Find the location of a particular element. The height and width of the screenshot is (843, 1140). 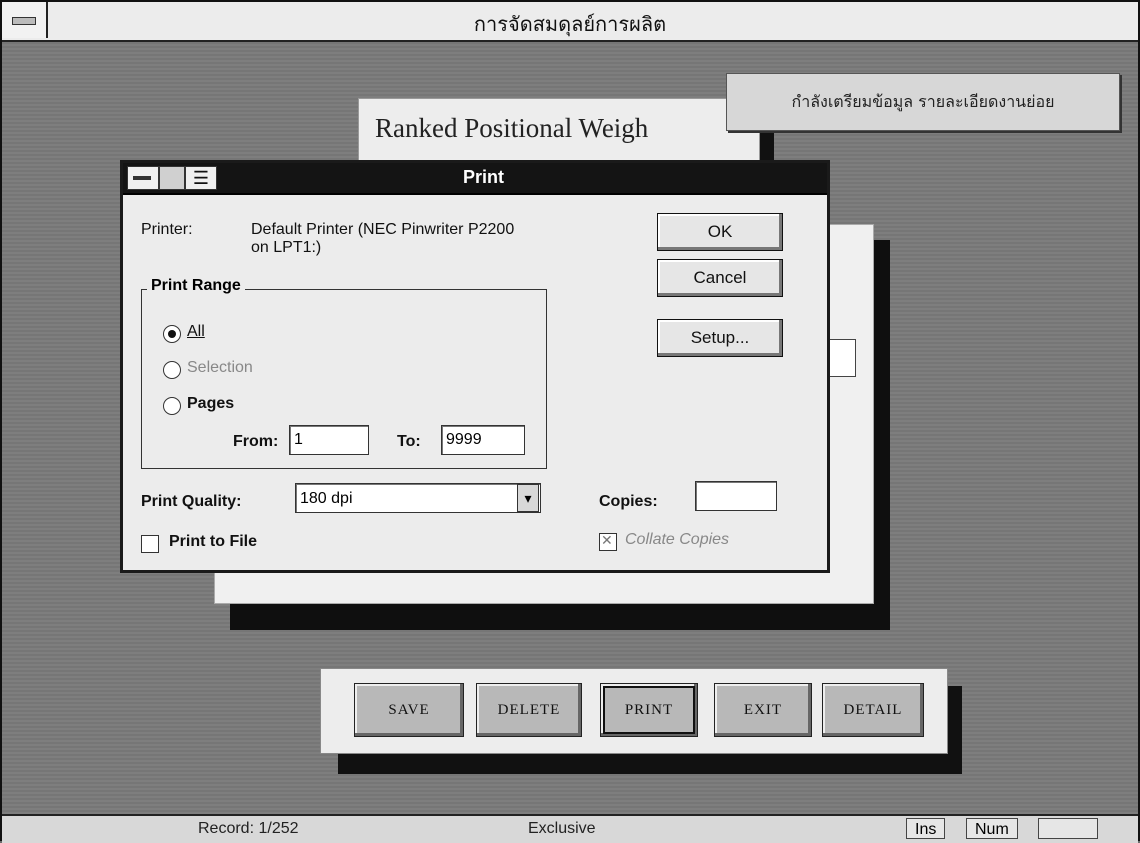

dialog-title-bar: ☰ Print is located at coordinates (475, 179).